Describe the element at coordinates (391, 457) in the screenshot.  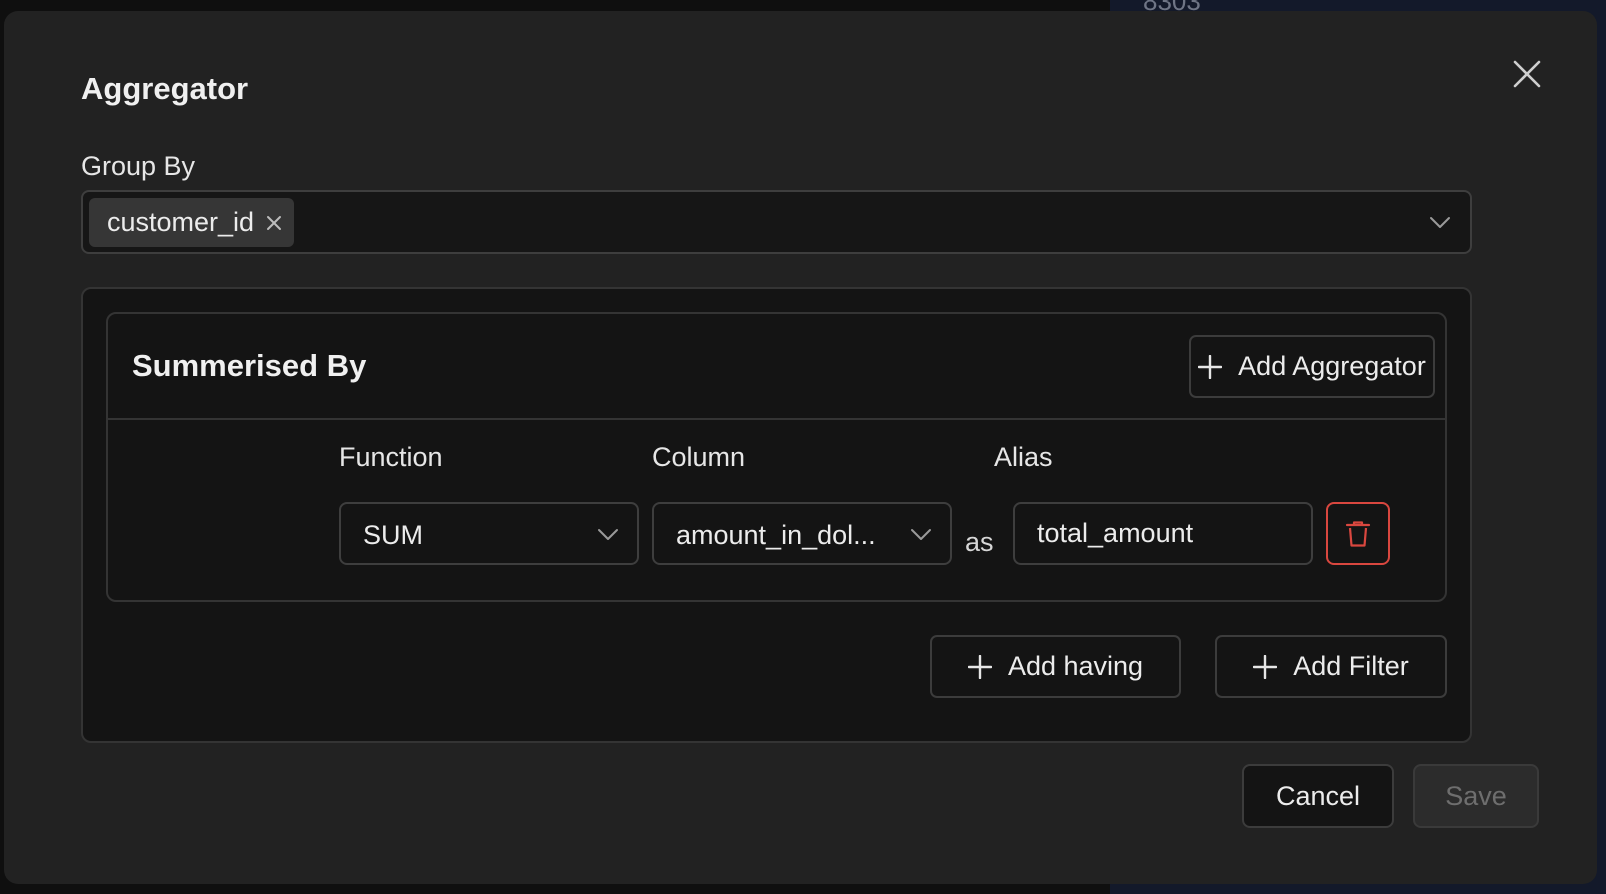
I see `function-column-label: Function` at that location.